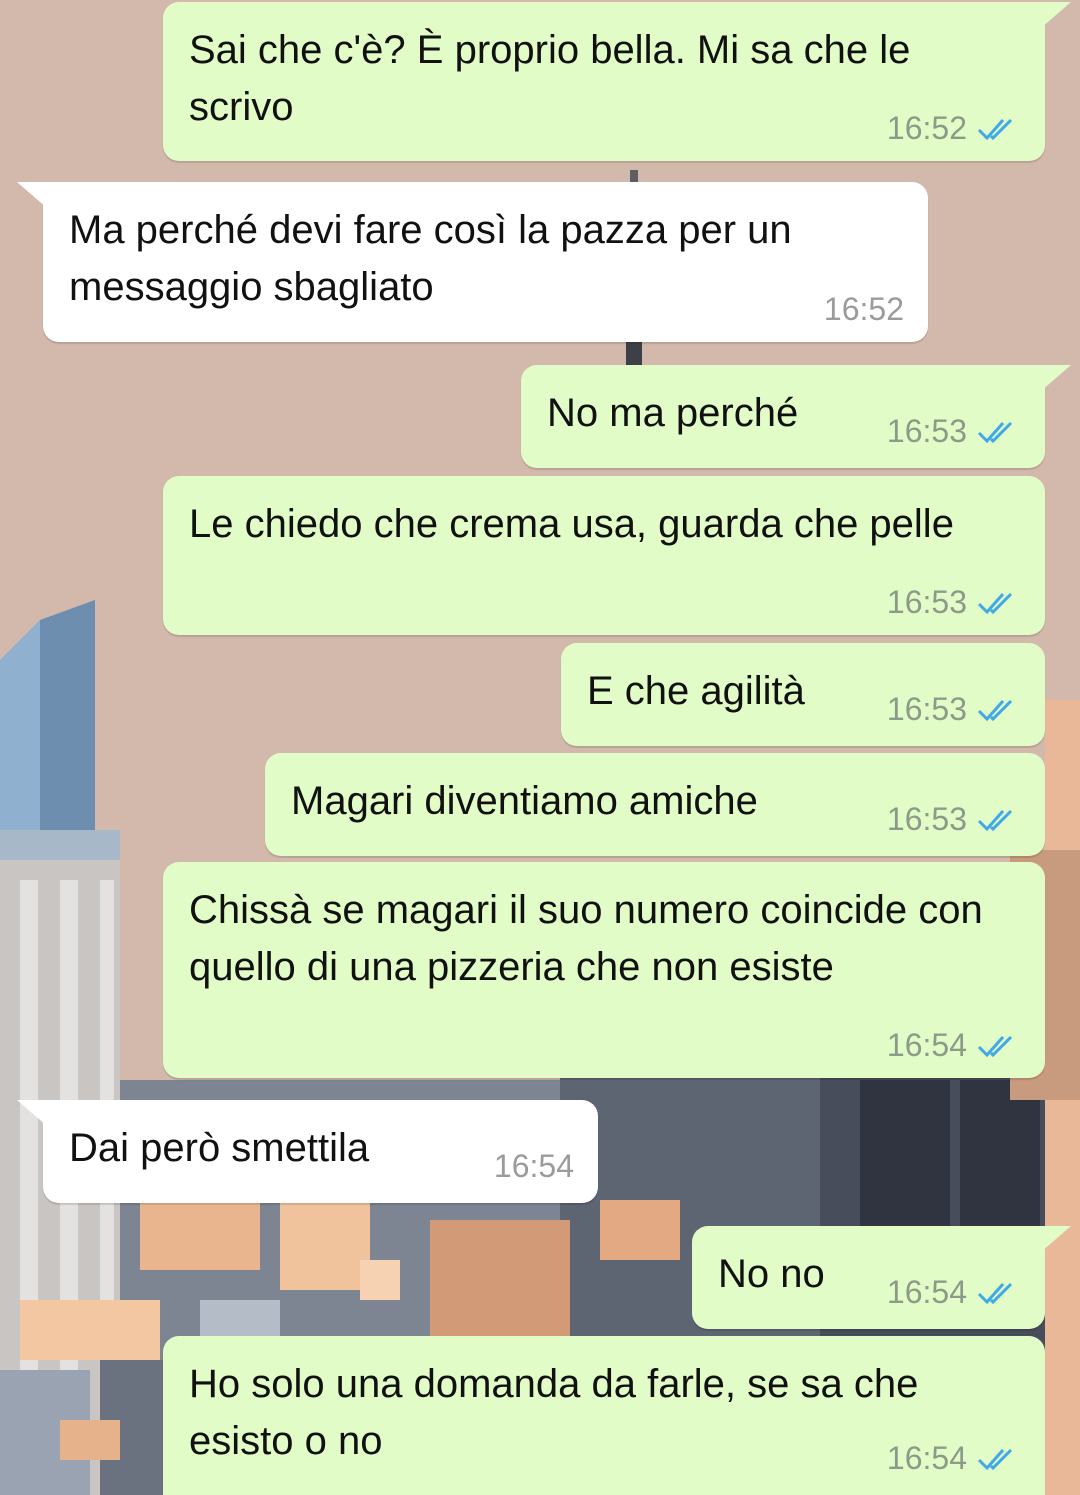 The image size is (1080, 1495). I want to click on message-bubble-incoming: Dai però smettila 16:54, so click(307, 1151).